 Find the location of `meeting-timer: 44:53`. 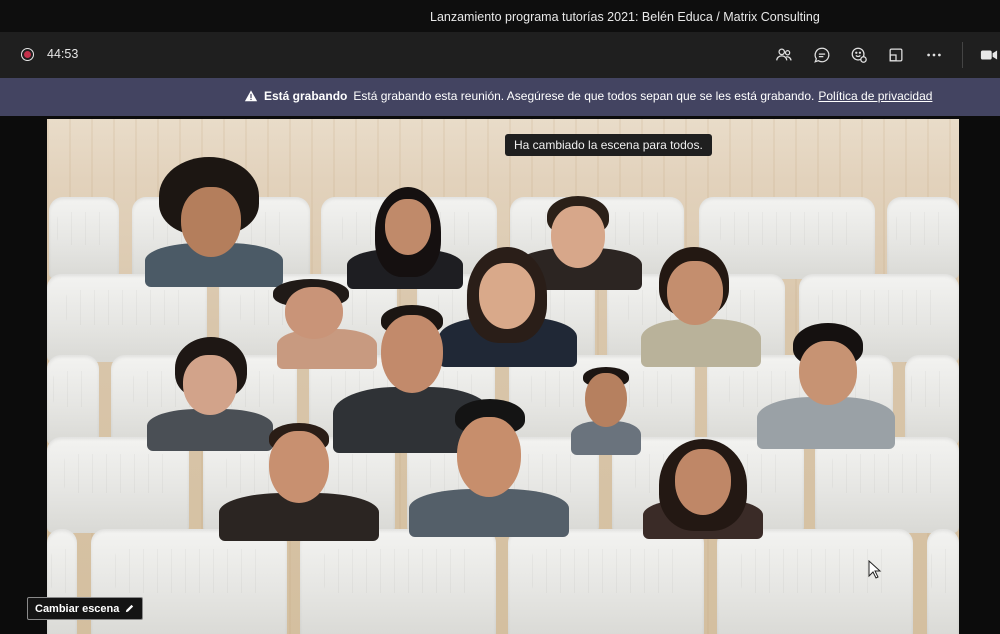

meeting-timer: 44:53 is located at coordinates (63, 54).